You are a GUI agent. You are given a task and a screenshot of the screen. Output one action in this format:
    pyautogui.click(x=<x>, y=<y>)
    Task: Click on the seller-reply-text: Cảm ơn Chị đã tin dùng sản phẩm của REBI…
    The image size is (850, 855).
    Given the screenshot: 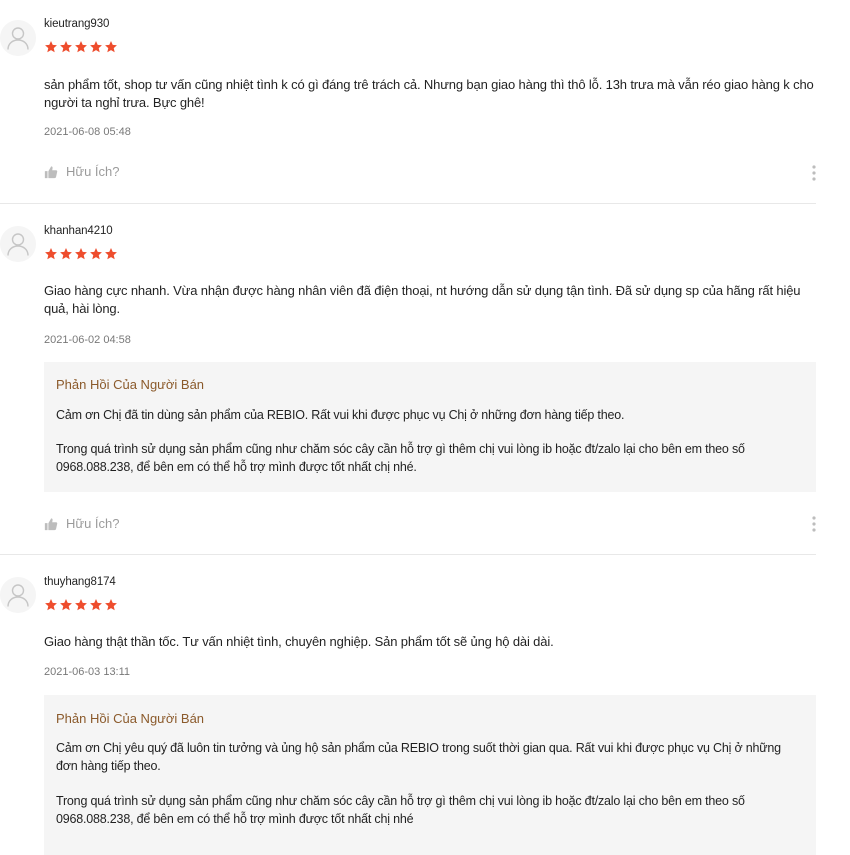 What is the action you would take?
    pyautogui.click(x=340, y=415)
    